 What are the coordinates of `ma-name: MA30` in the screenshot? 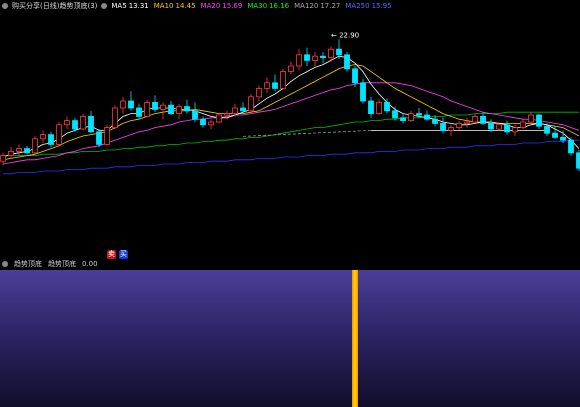 It's located at (257, 6).